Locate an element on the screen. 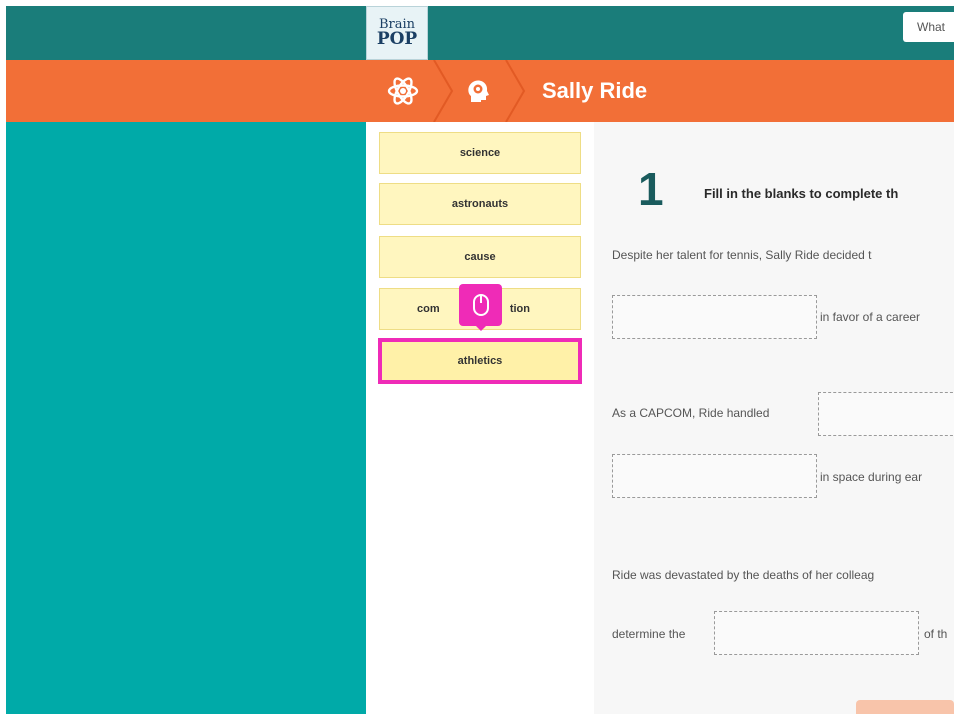  mouse-icon is located at coordinates (480, 305).